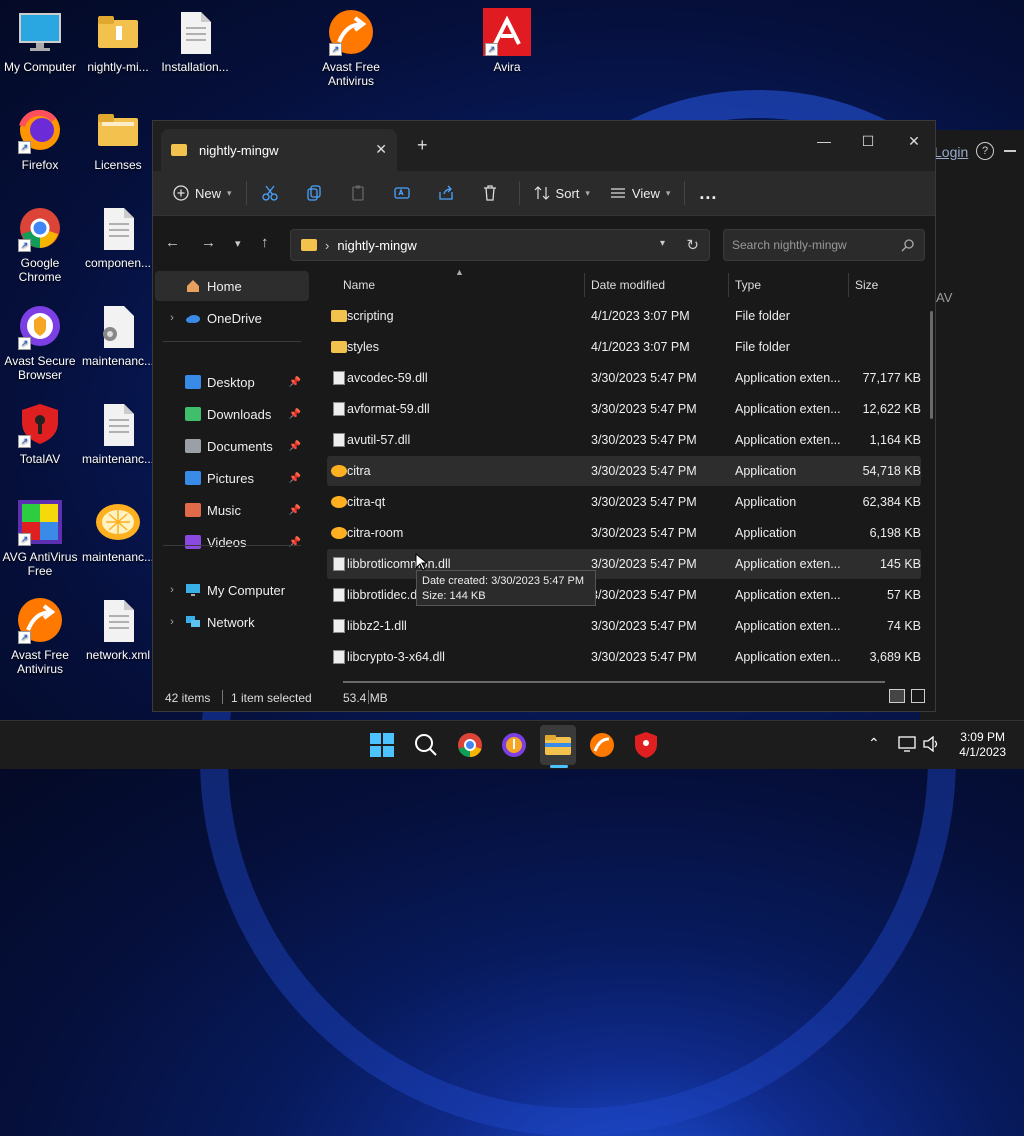 This screenshot has height=1136, width=1024. I want to click on minimize-button: —, so click(824, 141).